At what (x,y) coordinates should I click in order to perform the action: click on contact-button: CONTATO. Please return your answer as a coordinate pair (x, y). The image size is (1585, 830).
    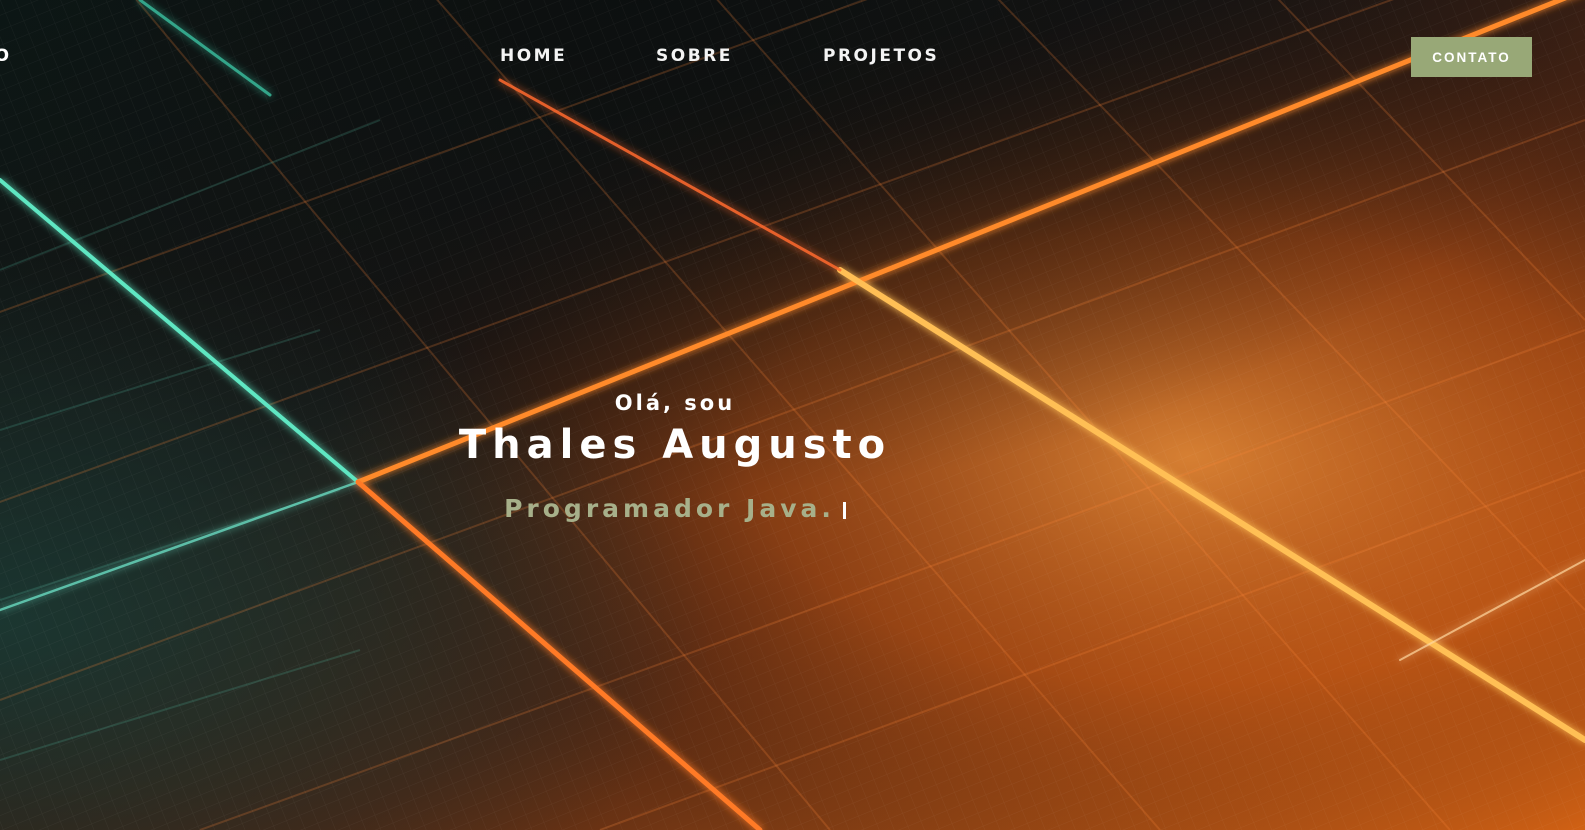
    Looking at the image, I should click on (1471, 57).